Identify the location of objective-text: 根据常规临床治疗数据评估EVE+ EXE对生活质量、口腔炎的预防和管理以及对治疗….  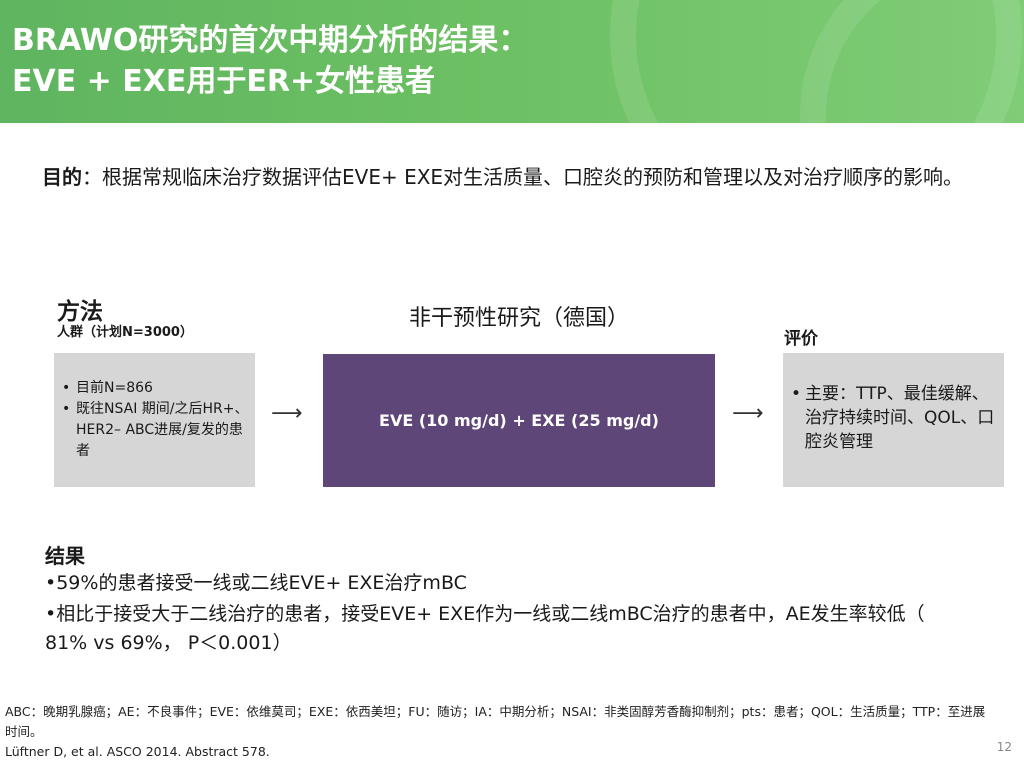
(533, 177).